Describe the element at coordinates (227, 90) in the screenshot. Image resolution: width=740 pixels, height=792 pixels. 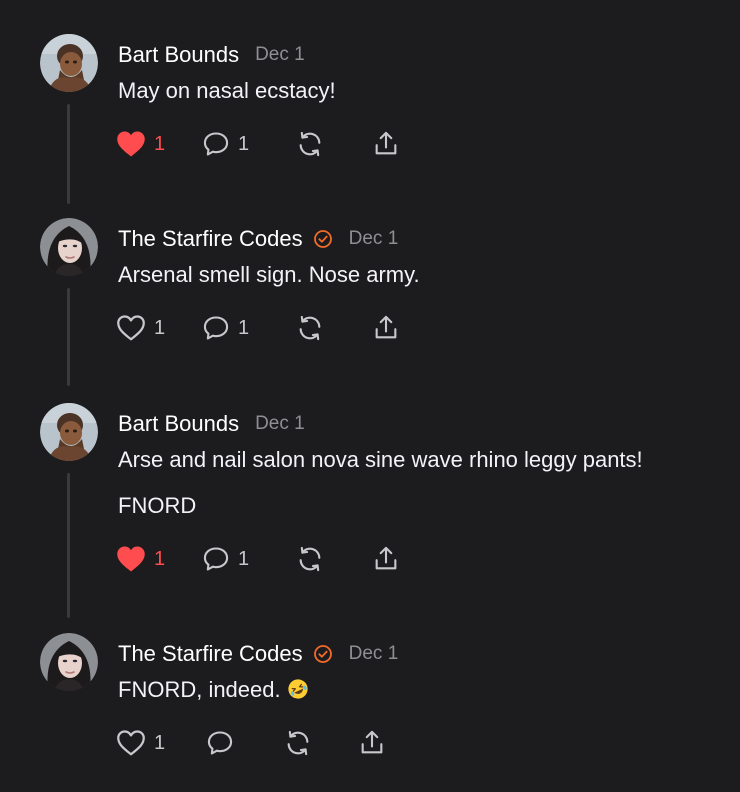
I see `comment-text: May on nasal ecstacy!` at that location.